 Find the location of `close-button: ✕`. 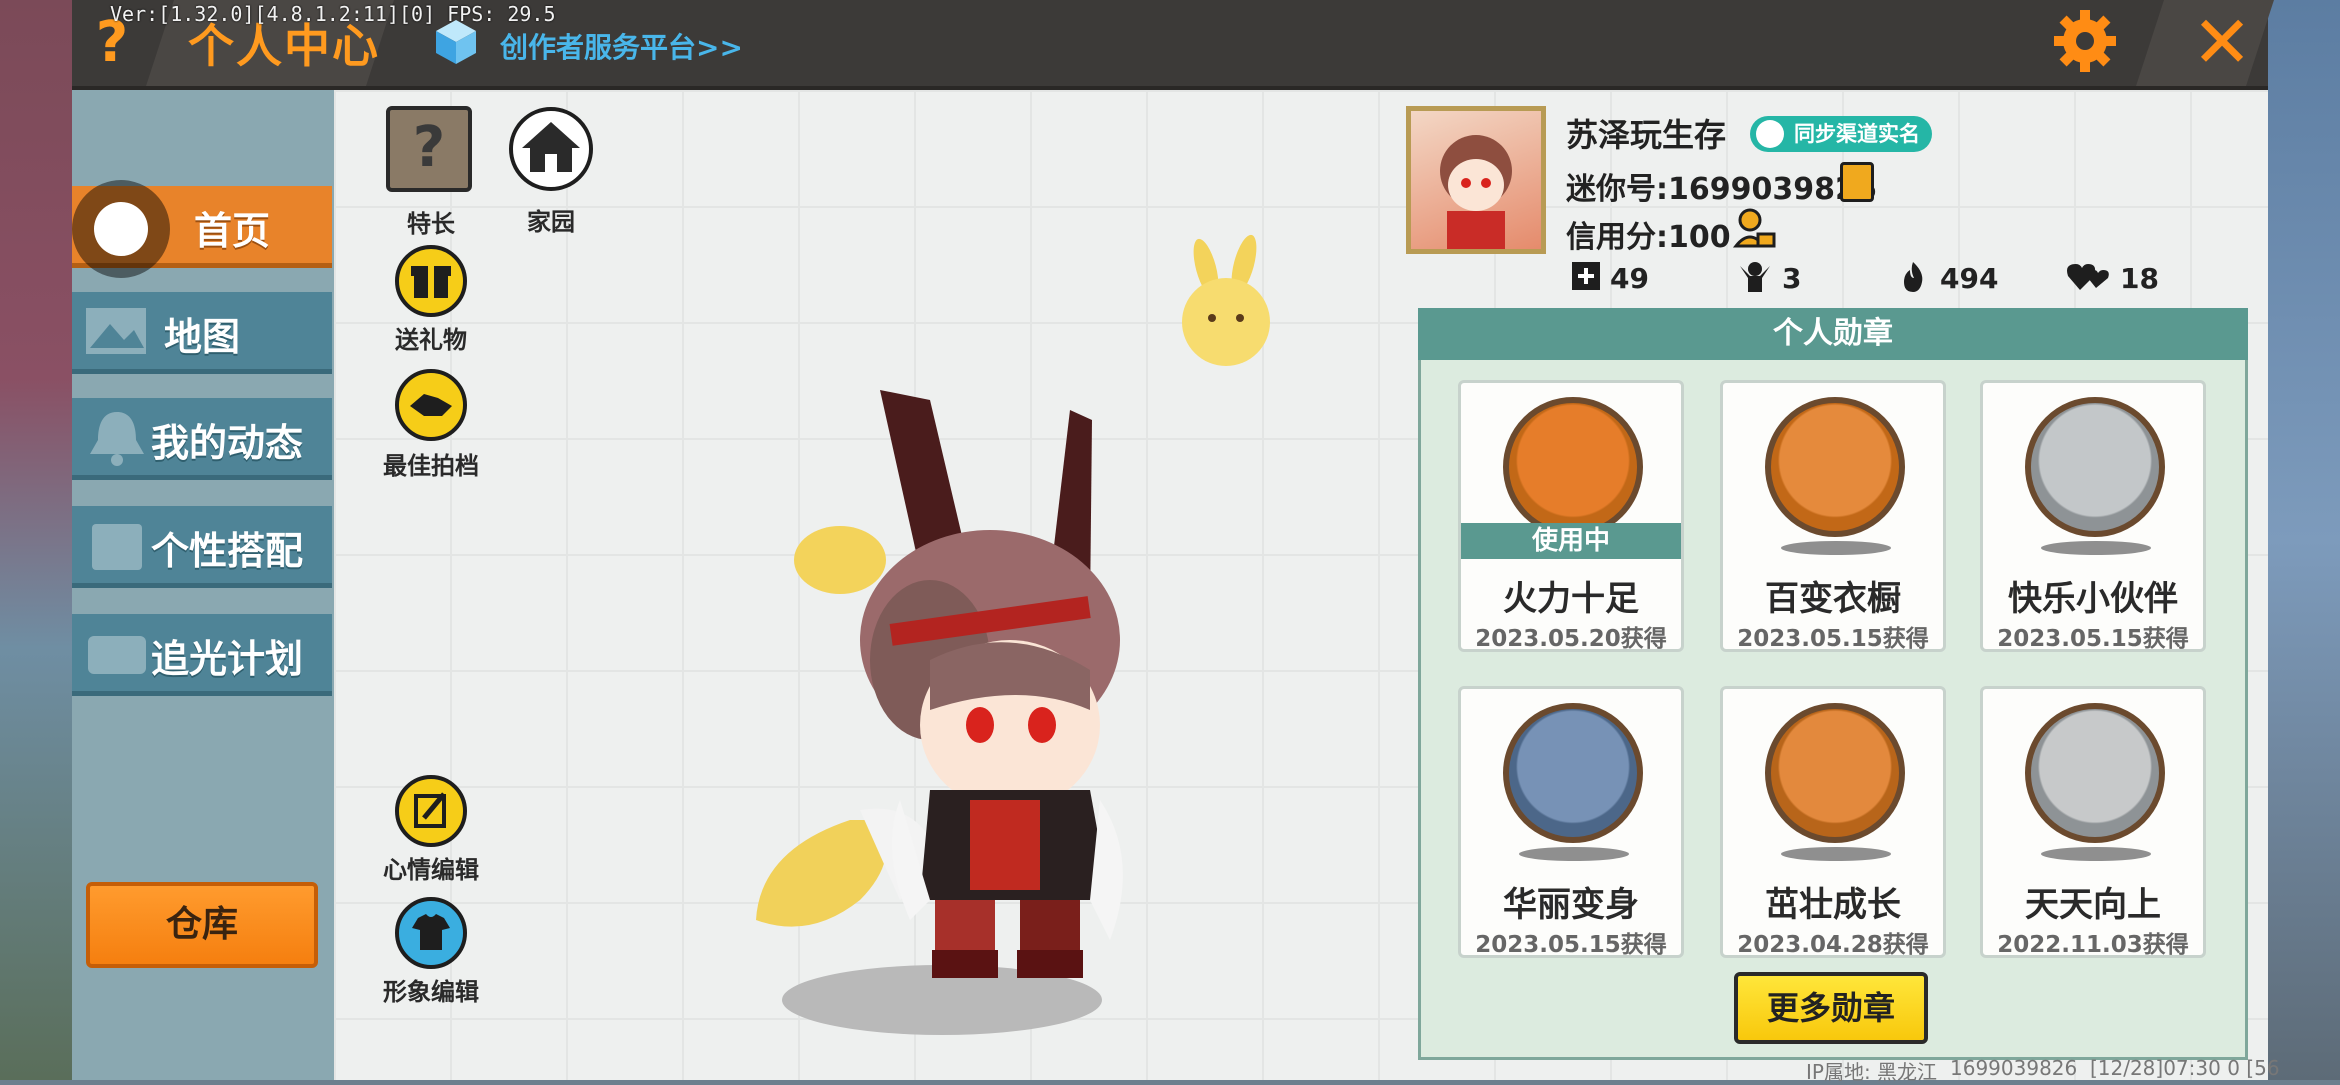

close-button: ✕ is located at coordinates (2222, 42).